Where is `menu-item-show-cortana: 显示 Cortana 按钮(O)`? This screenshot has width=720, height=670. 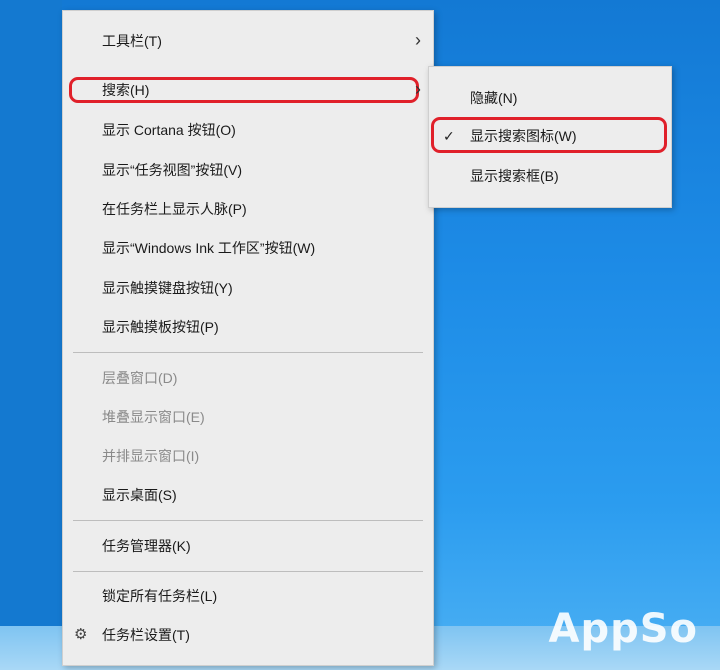 menu-item-show-cortana: 显示 Cortana 按钮(O) is located at coordinates (248, 130).